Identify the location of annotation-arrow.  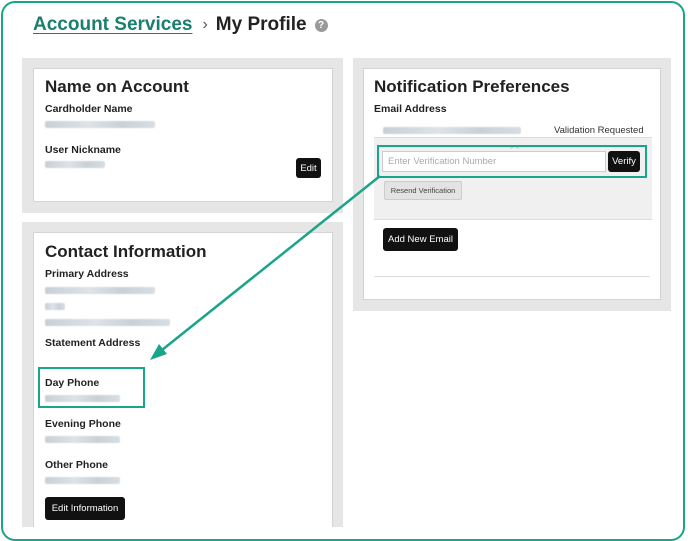
(265, 267).